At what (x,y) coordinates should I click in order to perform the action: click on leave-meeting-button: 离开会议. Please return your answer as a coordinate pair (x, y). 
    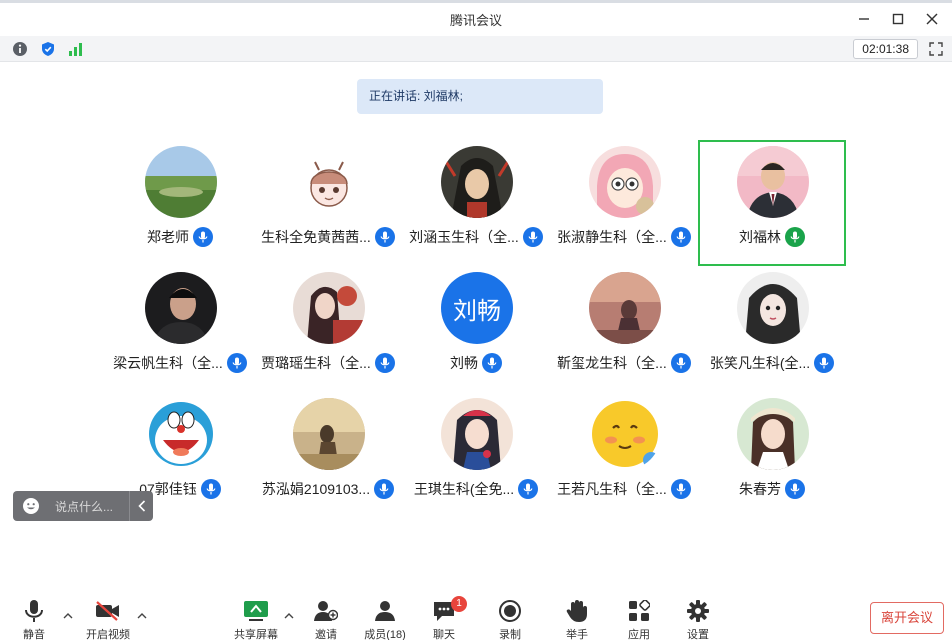
    Looking at the image, I should click on (907, 618).